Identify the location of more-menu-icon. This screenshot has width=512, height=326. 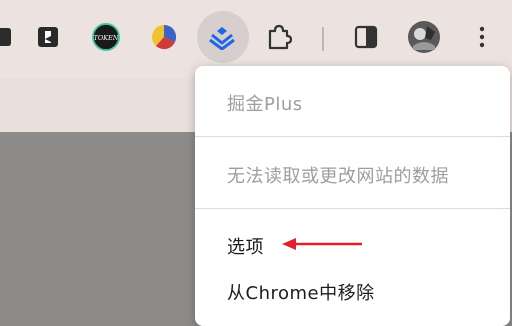
(482, 37).